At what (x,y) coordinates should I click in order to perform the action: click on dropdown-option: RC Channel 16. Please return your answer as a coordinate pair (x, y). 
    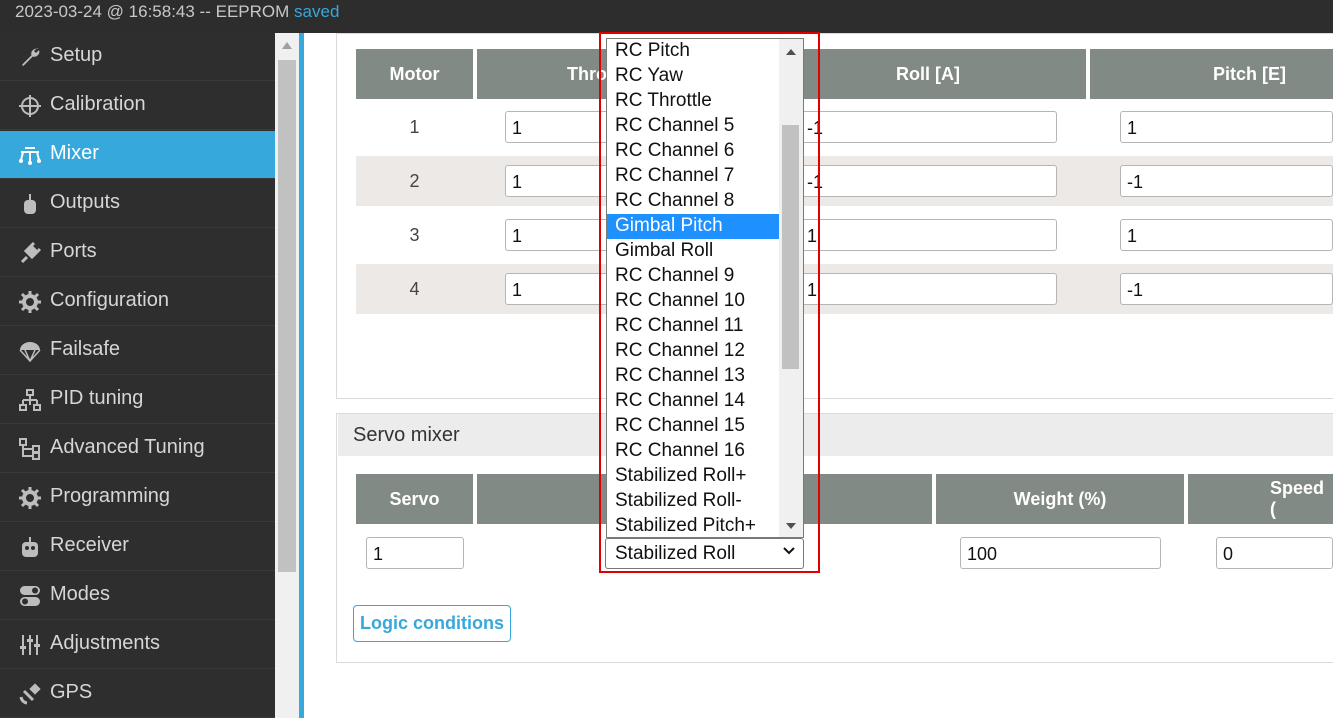
    Looking at the image, I should click on (693, 451).